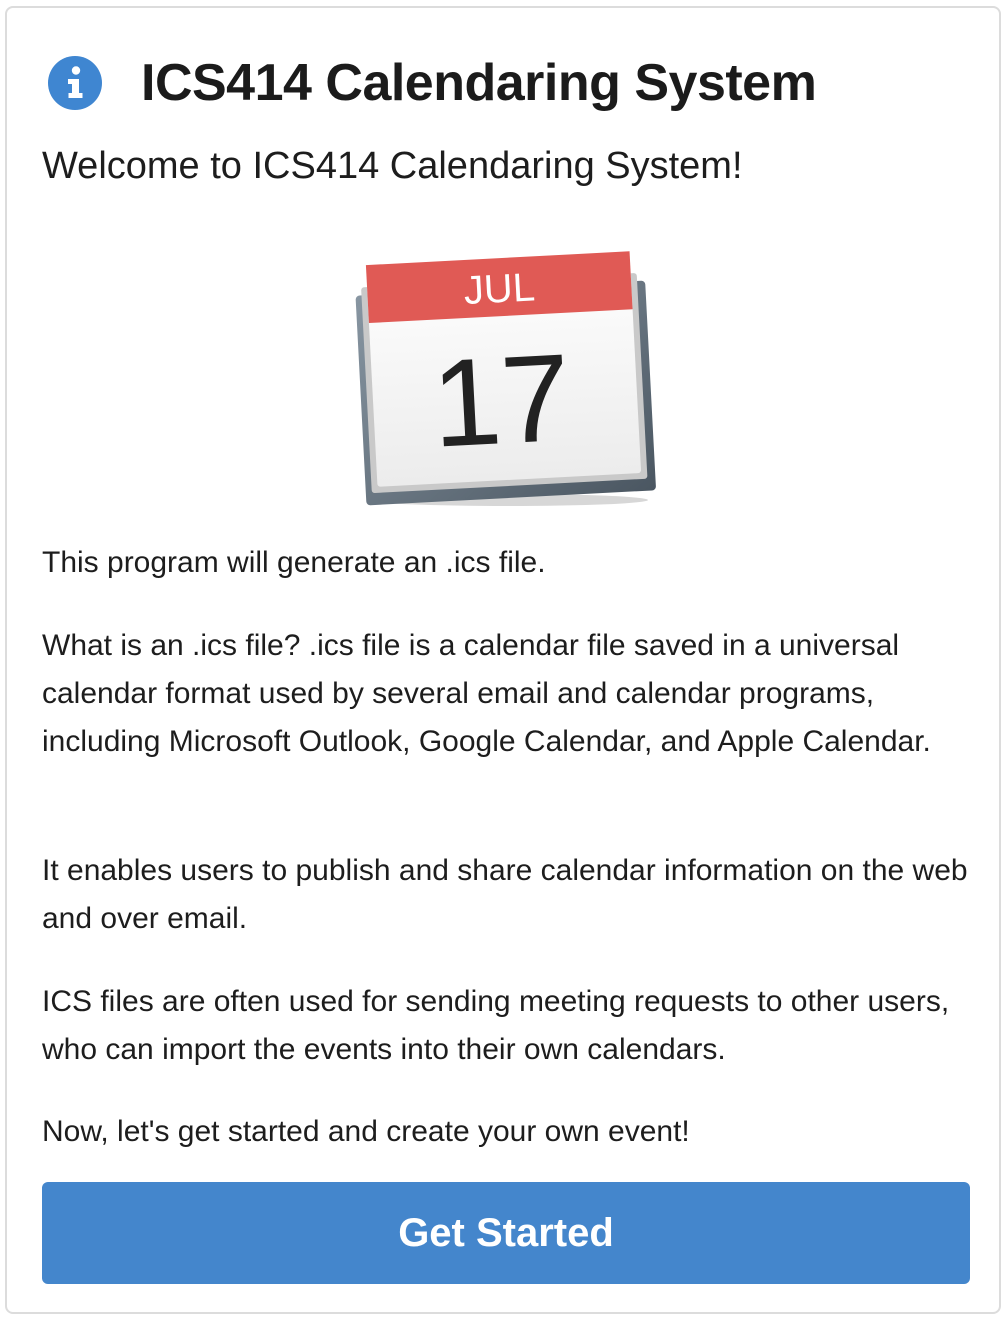 This screenshot has width=1008, height=1322. What do you see at coordinates (479, 83) in the screenshot?
I see `page-title: ICS414 Calendaring System` at bounding box center [479, 83].